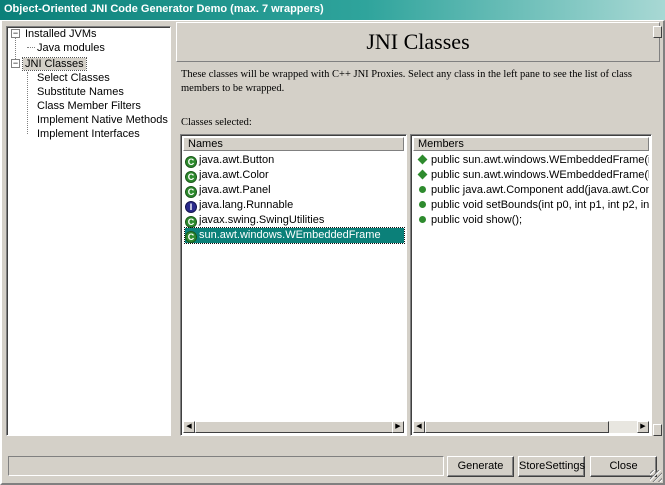  I want to click on list-item: Cjava.awt.Panel, so click(294, 190).